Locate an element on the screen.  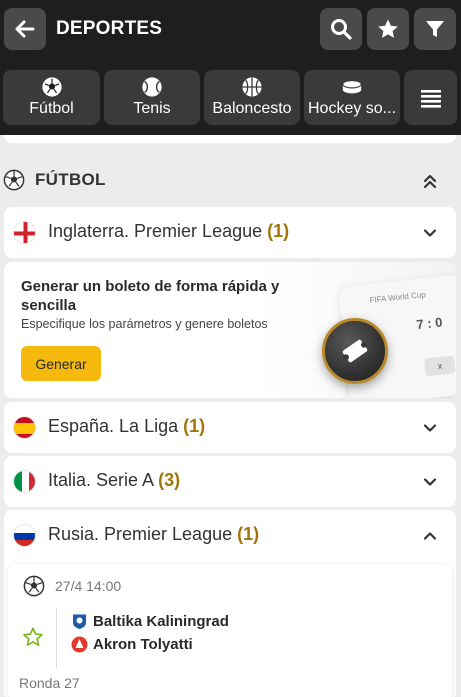
section-header: FÚTBOL is located at coordinates (230, 181).